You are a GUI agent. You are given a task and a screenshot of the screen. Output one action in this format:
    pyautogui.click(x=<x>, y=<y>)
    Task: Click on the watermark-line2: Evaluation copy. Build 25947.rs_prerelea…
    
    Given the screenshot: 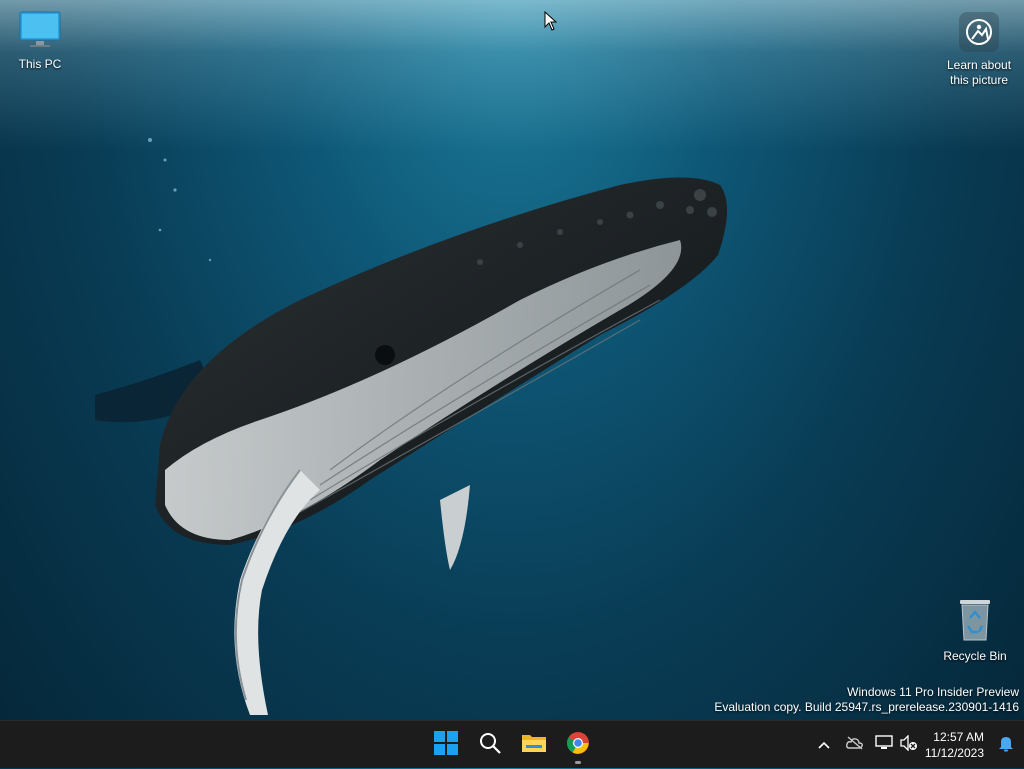 What is the action you would take?
    pyautogui.click(x=866, y=707)
    